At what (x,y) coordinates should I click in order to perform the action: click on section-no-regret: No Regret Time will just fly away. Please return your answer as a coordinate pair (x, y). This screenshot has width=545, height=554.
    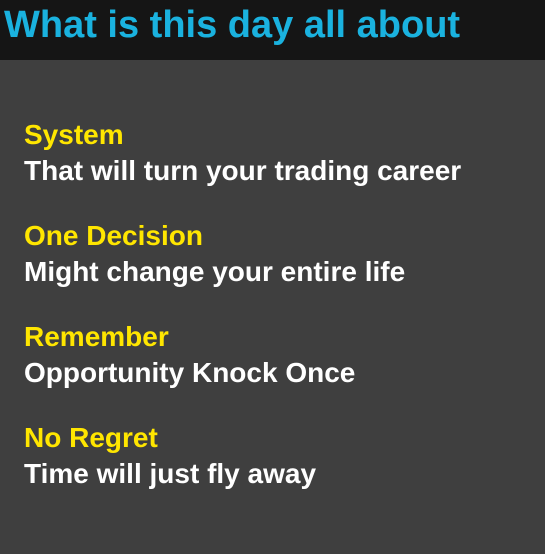
    Looking at the image, I should click on (281, 457).